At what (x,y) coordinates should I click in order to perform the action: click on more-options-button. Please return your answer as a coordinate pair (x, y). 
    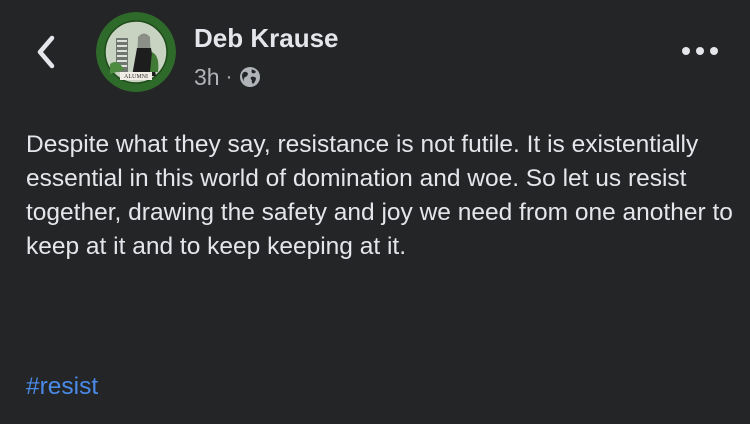
    Looking at the image, I should click on (700, 51).